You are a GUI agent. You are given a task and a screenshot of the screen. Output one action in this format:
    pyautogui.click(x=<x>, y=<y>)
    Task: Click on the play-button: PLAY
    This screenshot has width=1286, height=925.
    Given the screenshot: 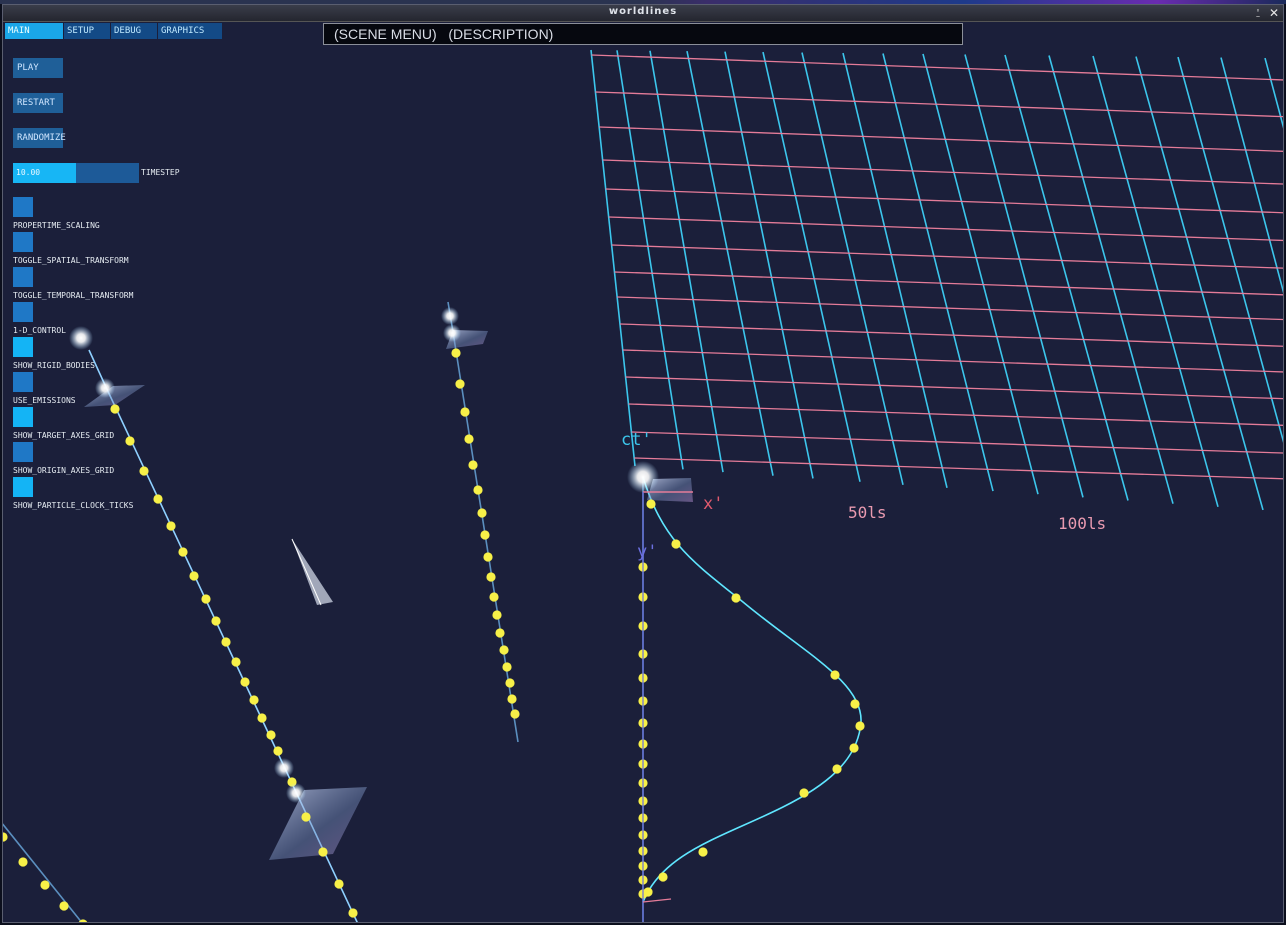 What is the action you would take?
    pyautogui.click(x=38, y=68)
    